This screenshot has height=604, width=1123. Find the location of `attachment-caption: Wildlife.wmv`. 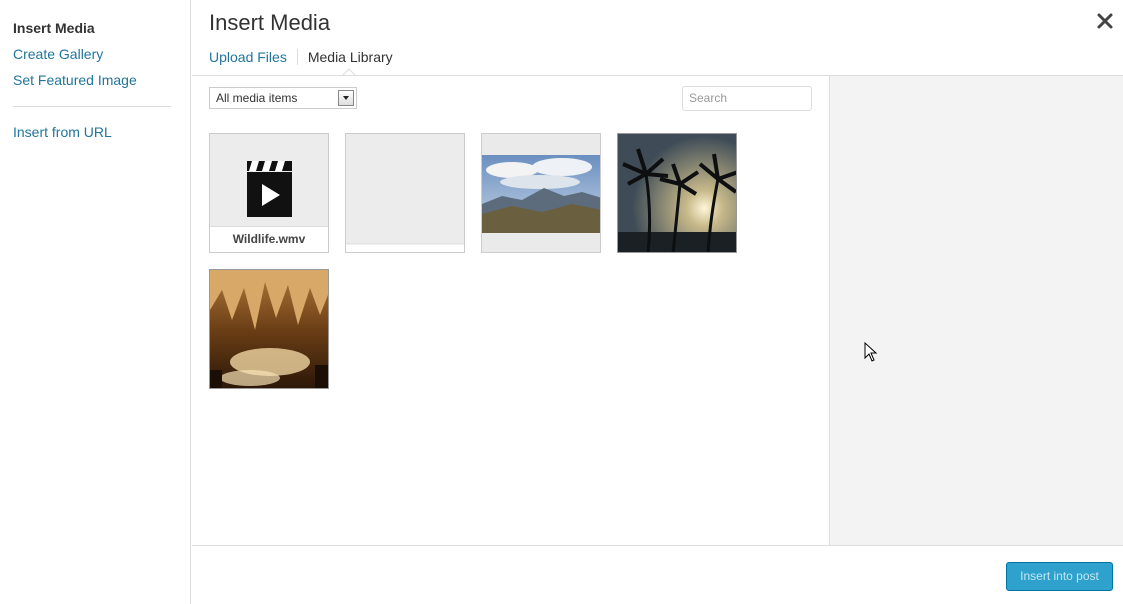

attachment-caption: Wildlife.wmv is located at coordinates (269, 239).